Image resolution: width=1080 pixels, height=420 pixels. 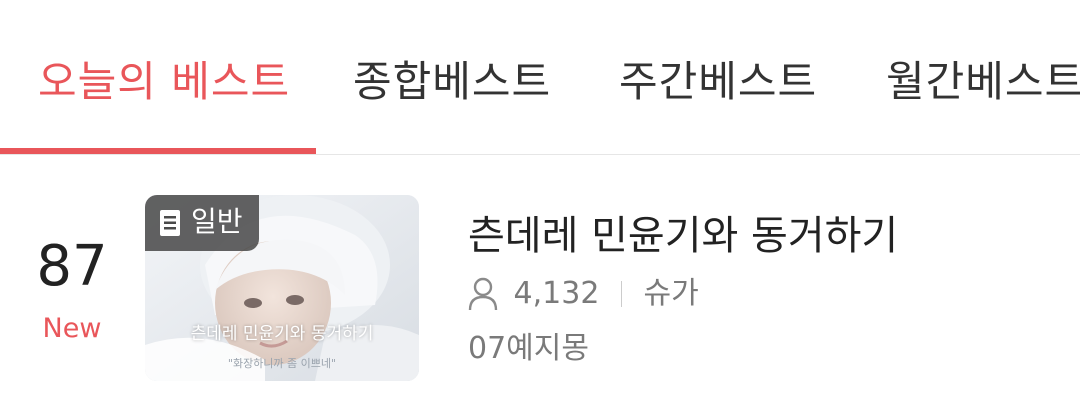 What do you see at coordinates (556, 293) in the screenshot?
I see `view-count: 4,132` at bounding box center [556, 293].